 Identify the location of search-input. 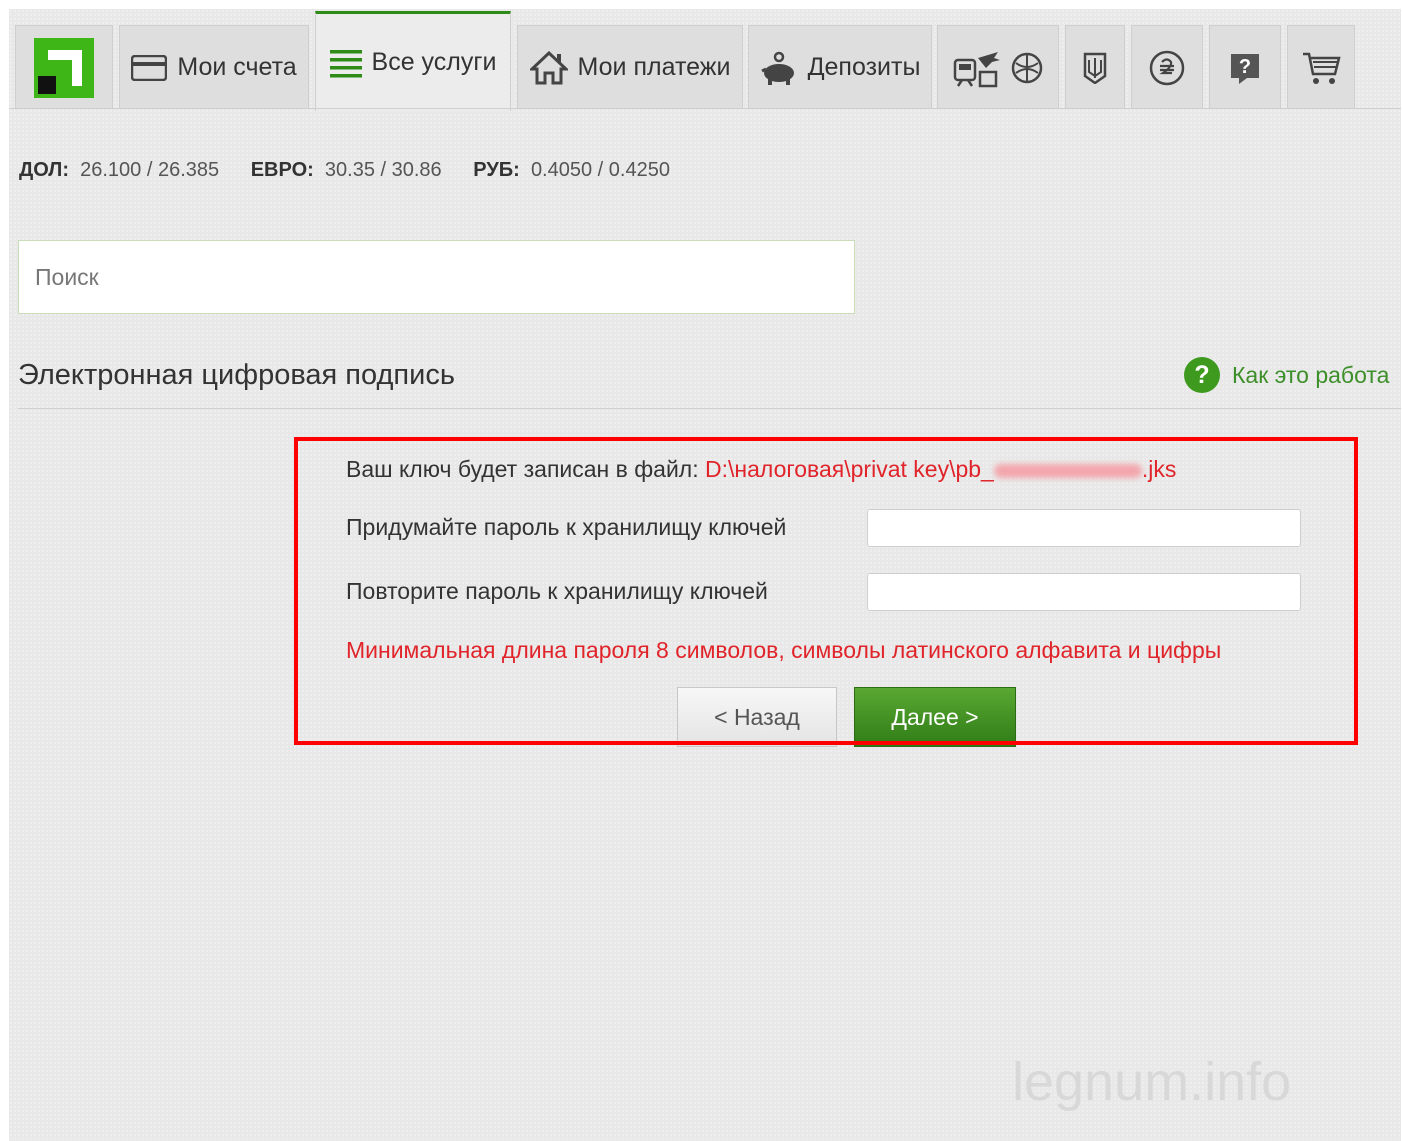
(436, 277).